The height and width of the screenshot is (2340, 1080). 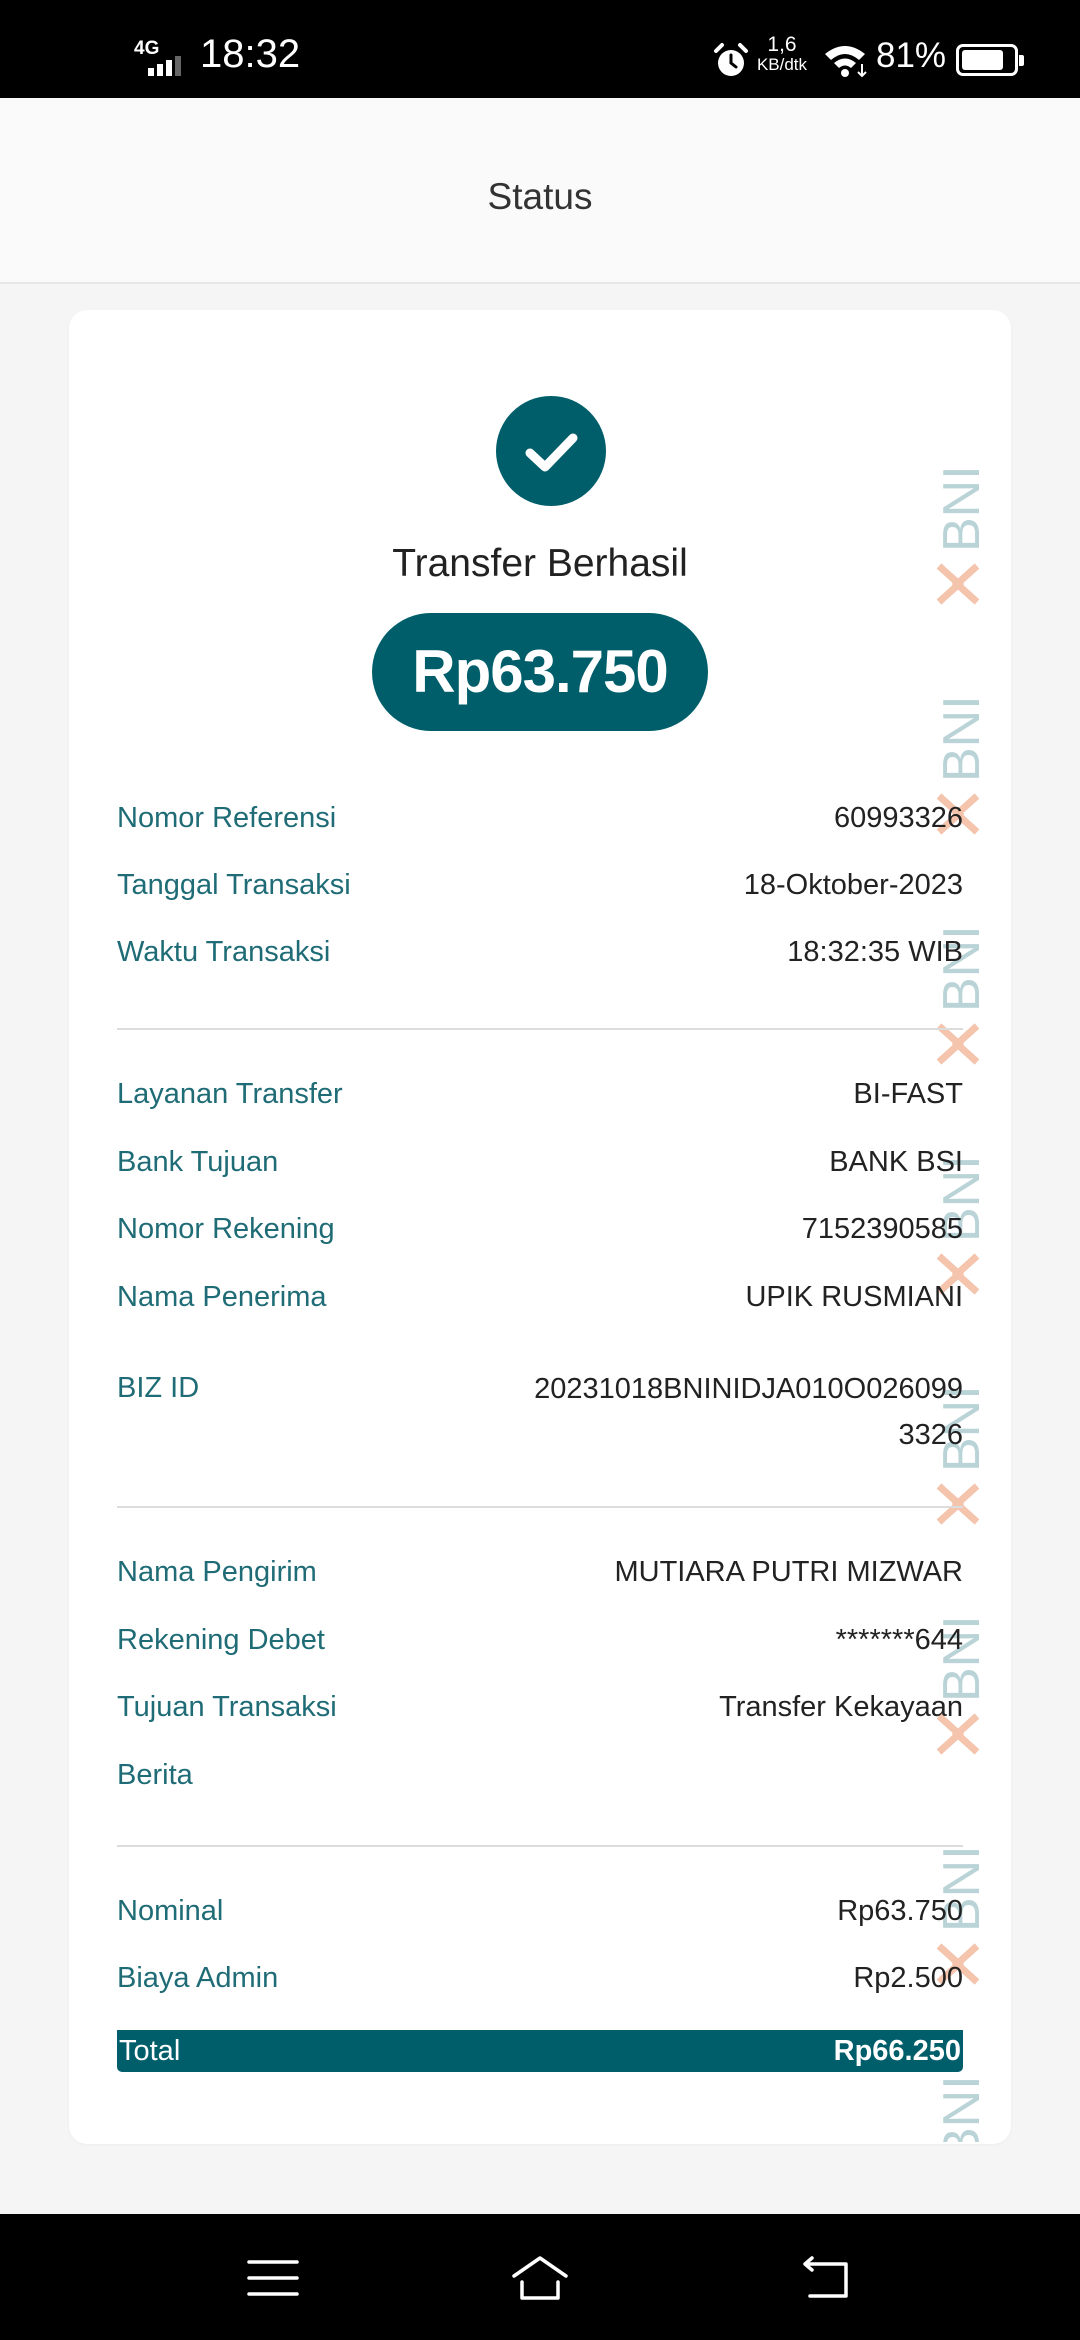 I want to click on detail-row-message: Berita, so click(x=155, y=1775).